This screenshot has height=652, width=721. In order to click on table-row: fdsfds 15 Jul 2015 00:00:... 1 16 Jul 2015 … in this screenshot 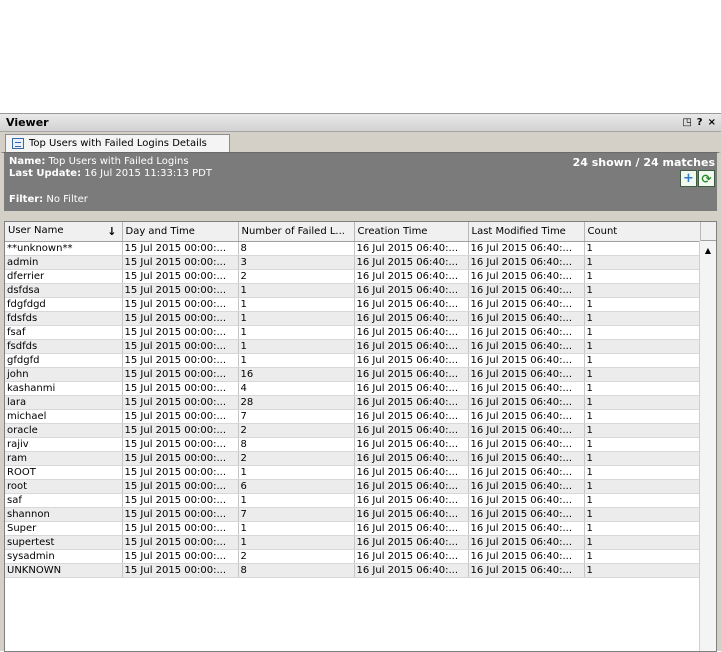, I will do `click(353, 318)`.